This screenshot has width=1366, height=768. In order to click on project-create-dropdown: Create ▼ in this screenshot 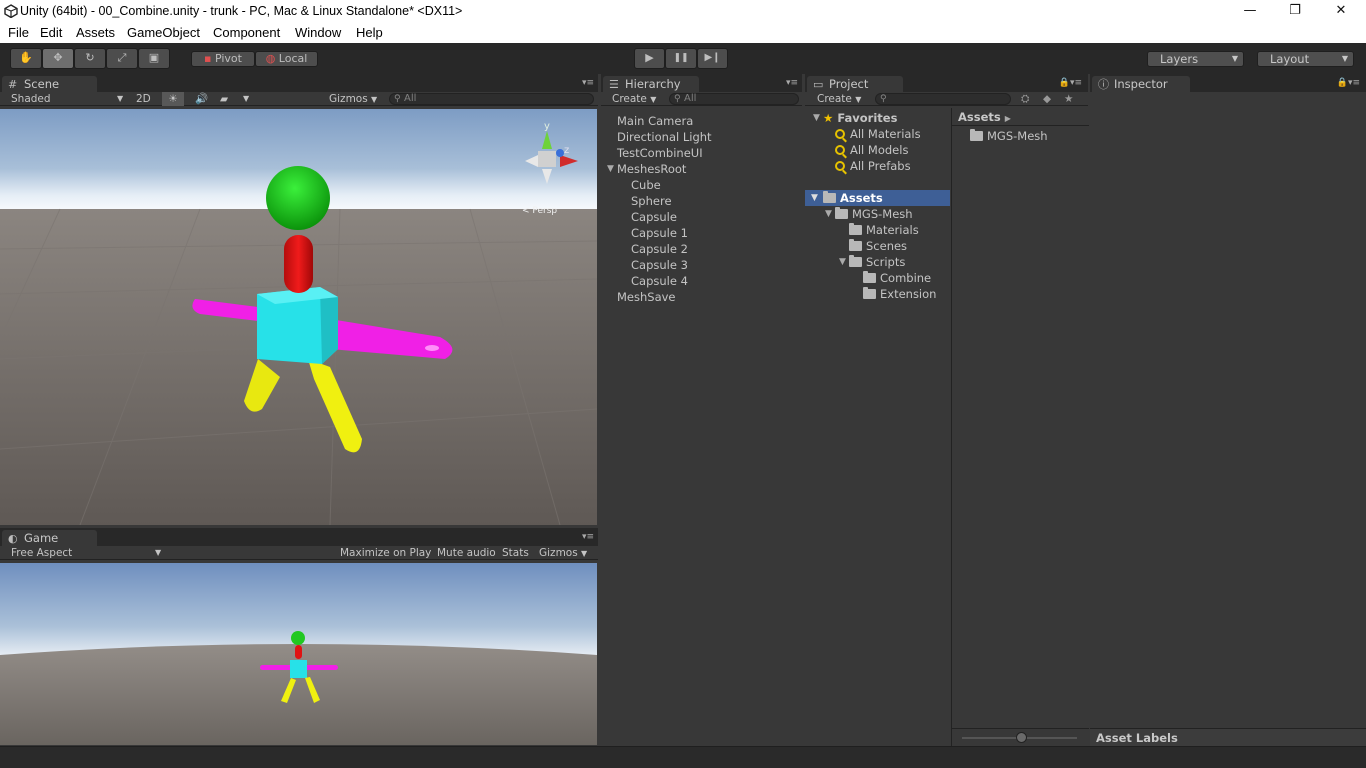, I will do `click(839, 99)`.